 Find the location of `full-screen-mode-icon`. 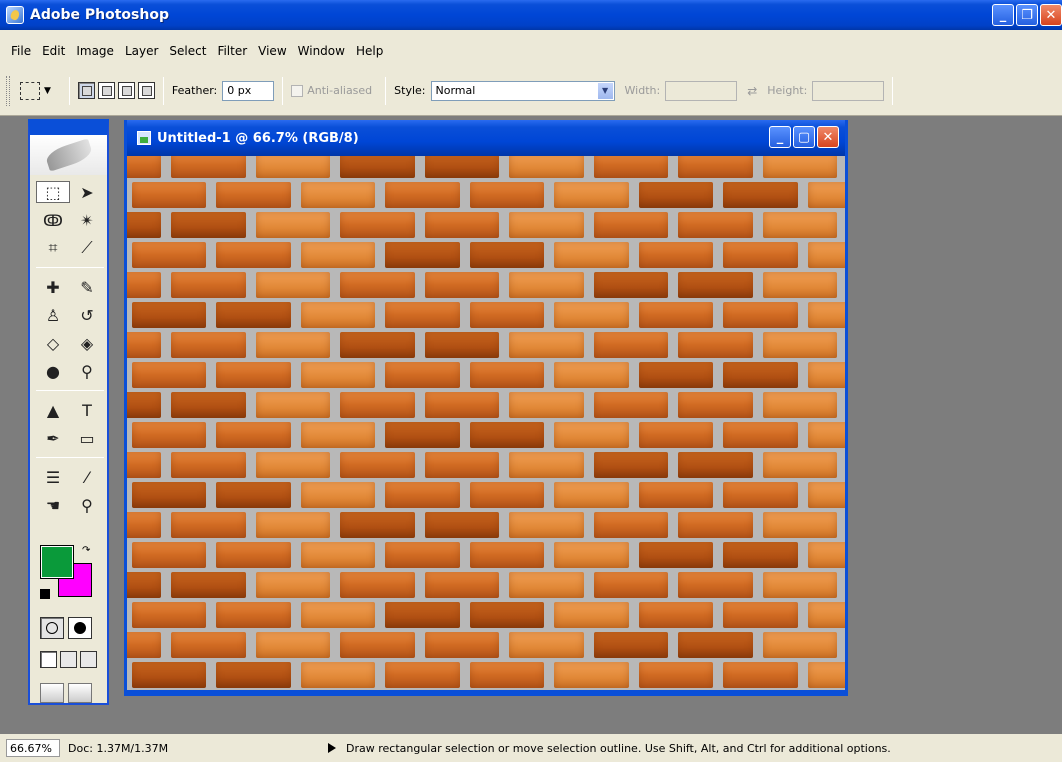

full-screen-mode-icon is located at coordinates (88, 659).